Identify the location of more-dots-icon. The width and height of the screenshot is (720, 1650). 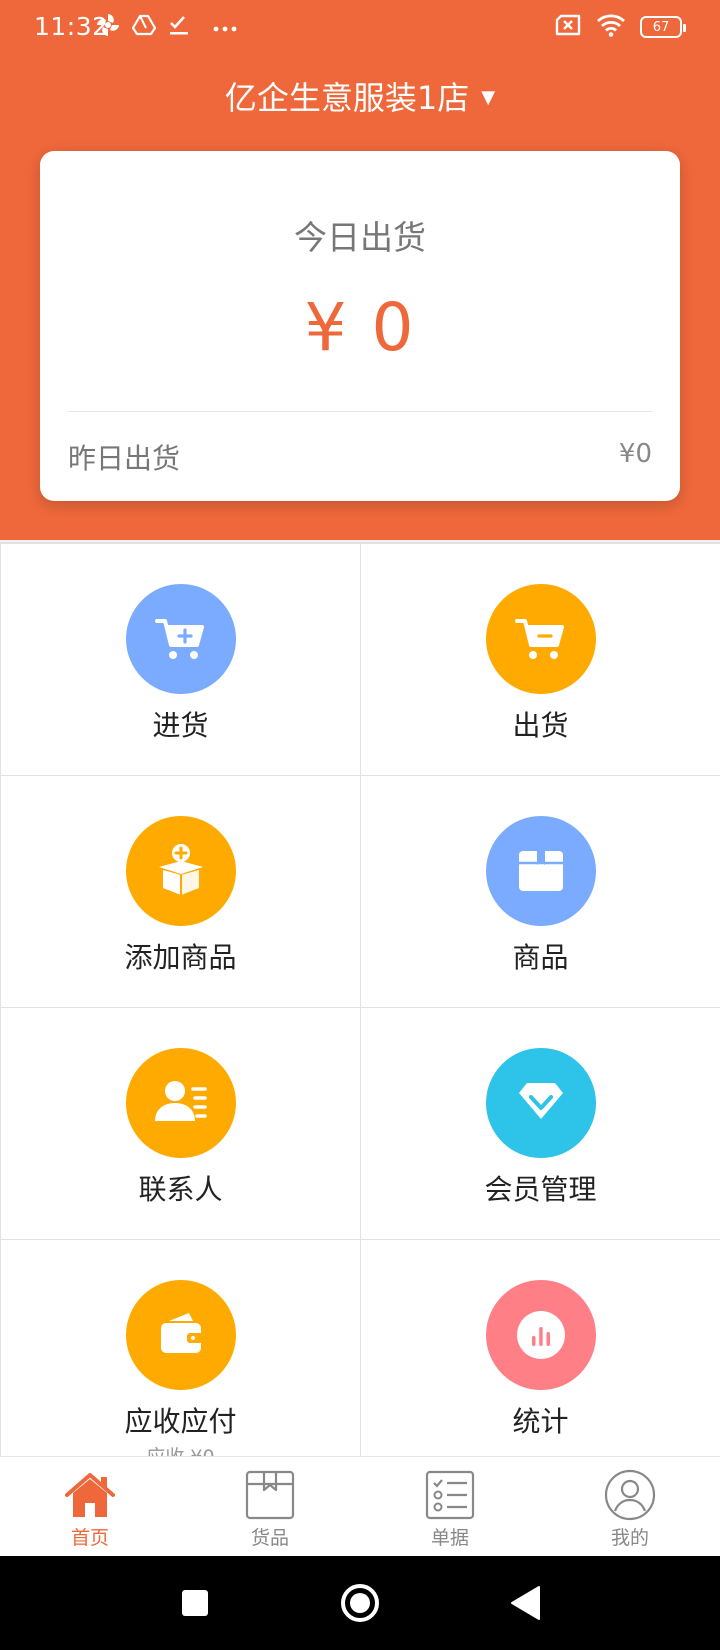
(225, 27).